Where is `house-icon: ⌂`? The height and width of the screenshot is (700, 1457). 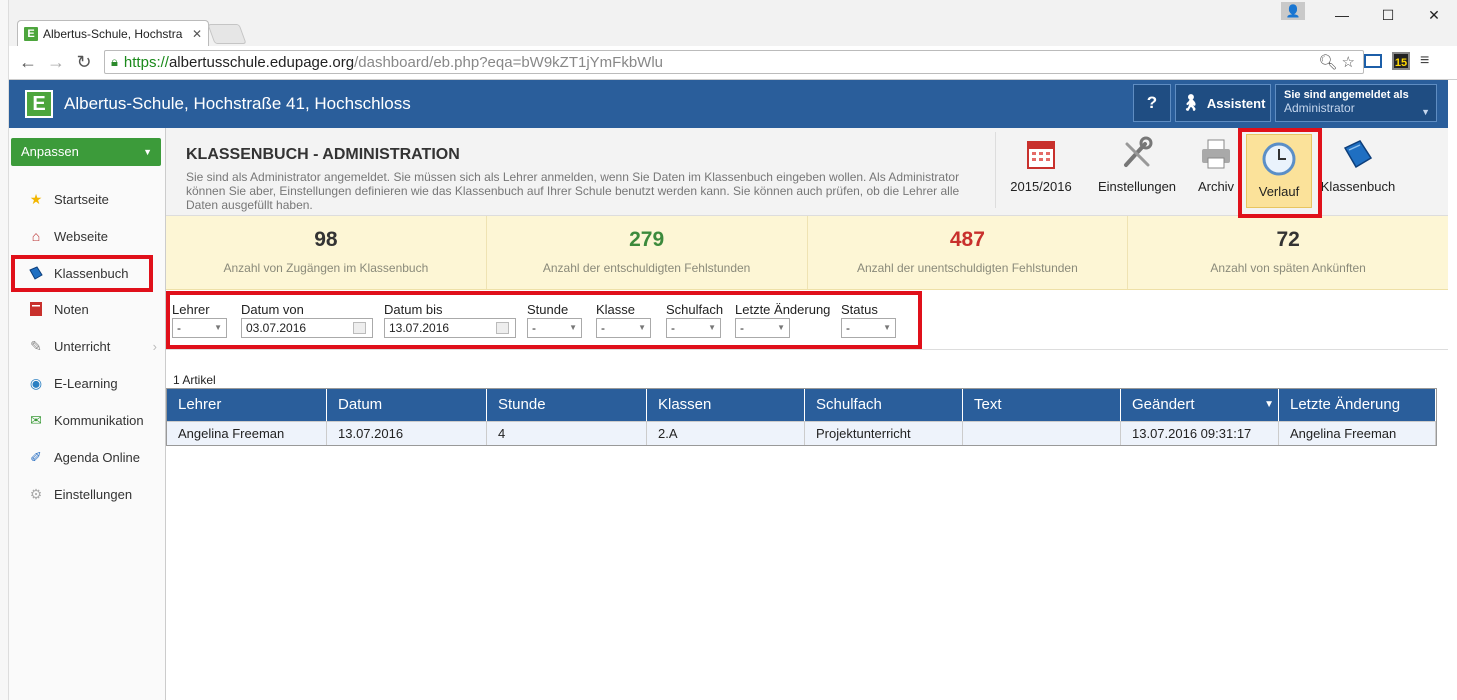
house-icon: ⌂ is located at coordinates (36, 236).